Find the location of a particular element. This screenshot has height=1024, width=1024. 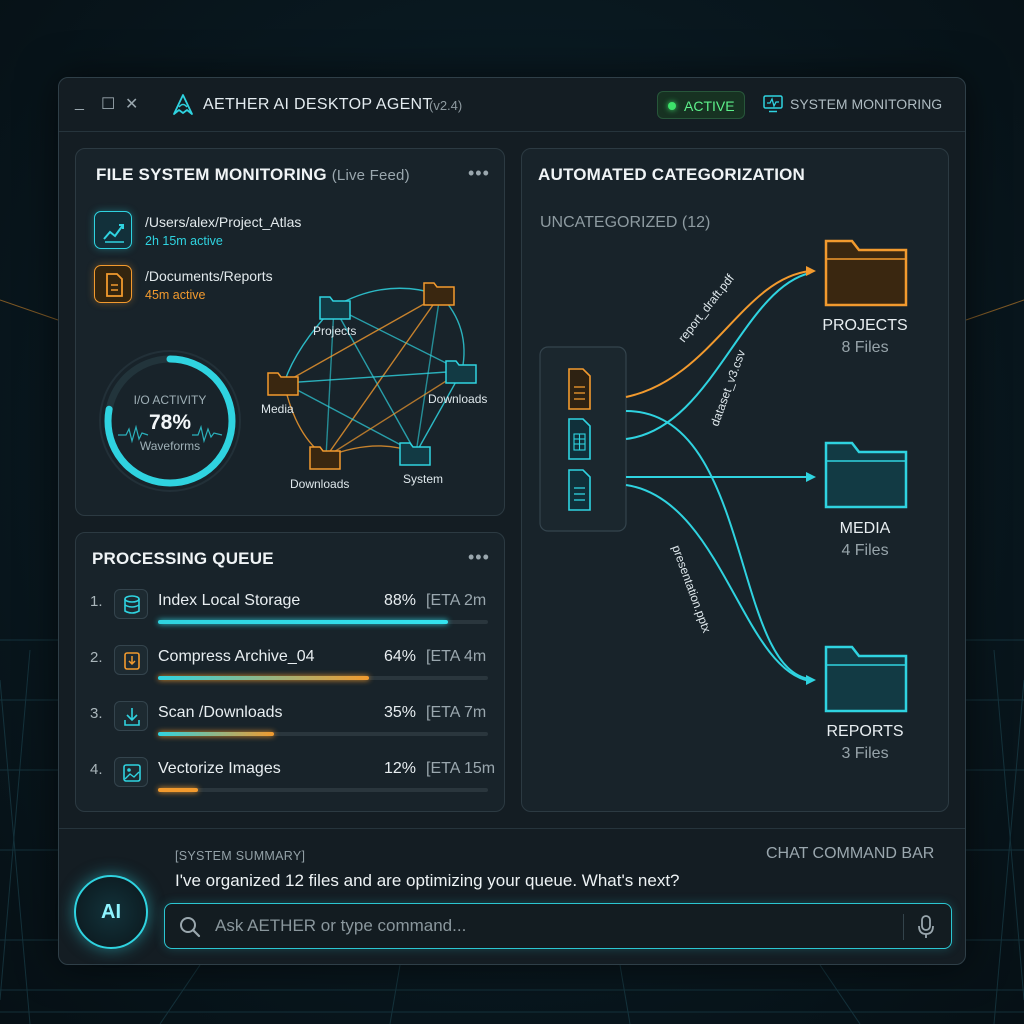

projects-folder-icon is located at coordinates (866, 273).